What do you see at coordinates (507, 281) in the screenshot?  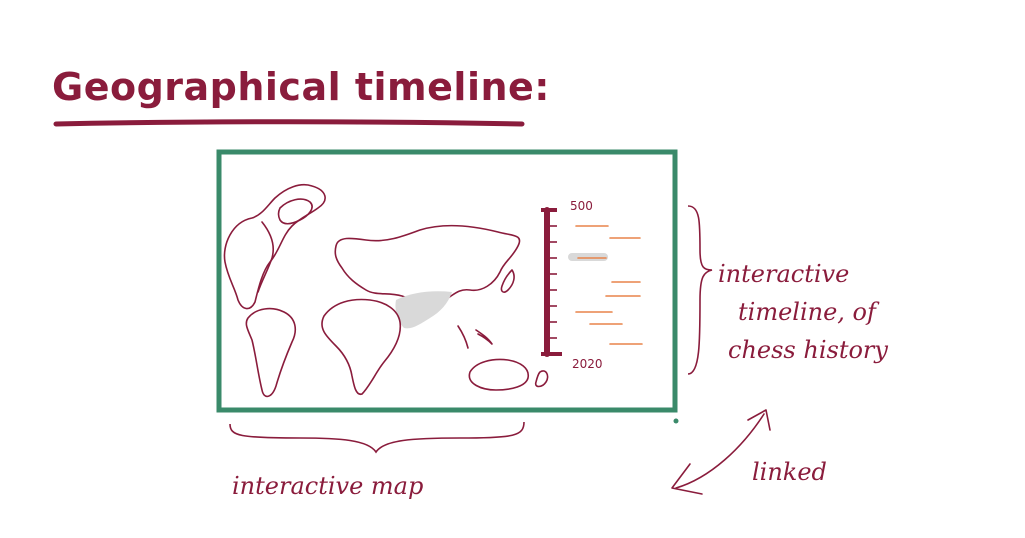 I see `continent-japan` at bounding box center [507, 281].